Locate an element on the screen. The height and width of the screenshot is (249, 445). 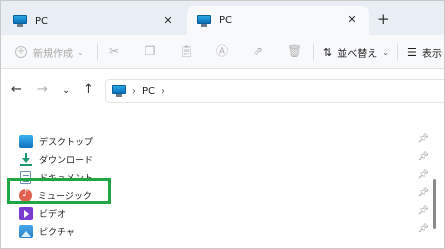
command-bar: + 新規作成 ⌄ ✂ ❐ 📋︎ Ⓐ ⇗ 🗑︎ ⇅ 並べ替え ⌄ ☰ 表示 is located at coordinates (222, 52).